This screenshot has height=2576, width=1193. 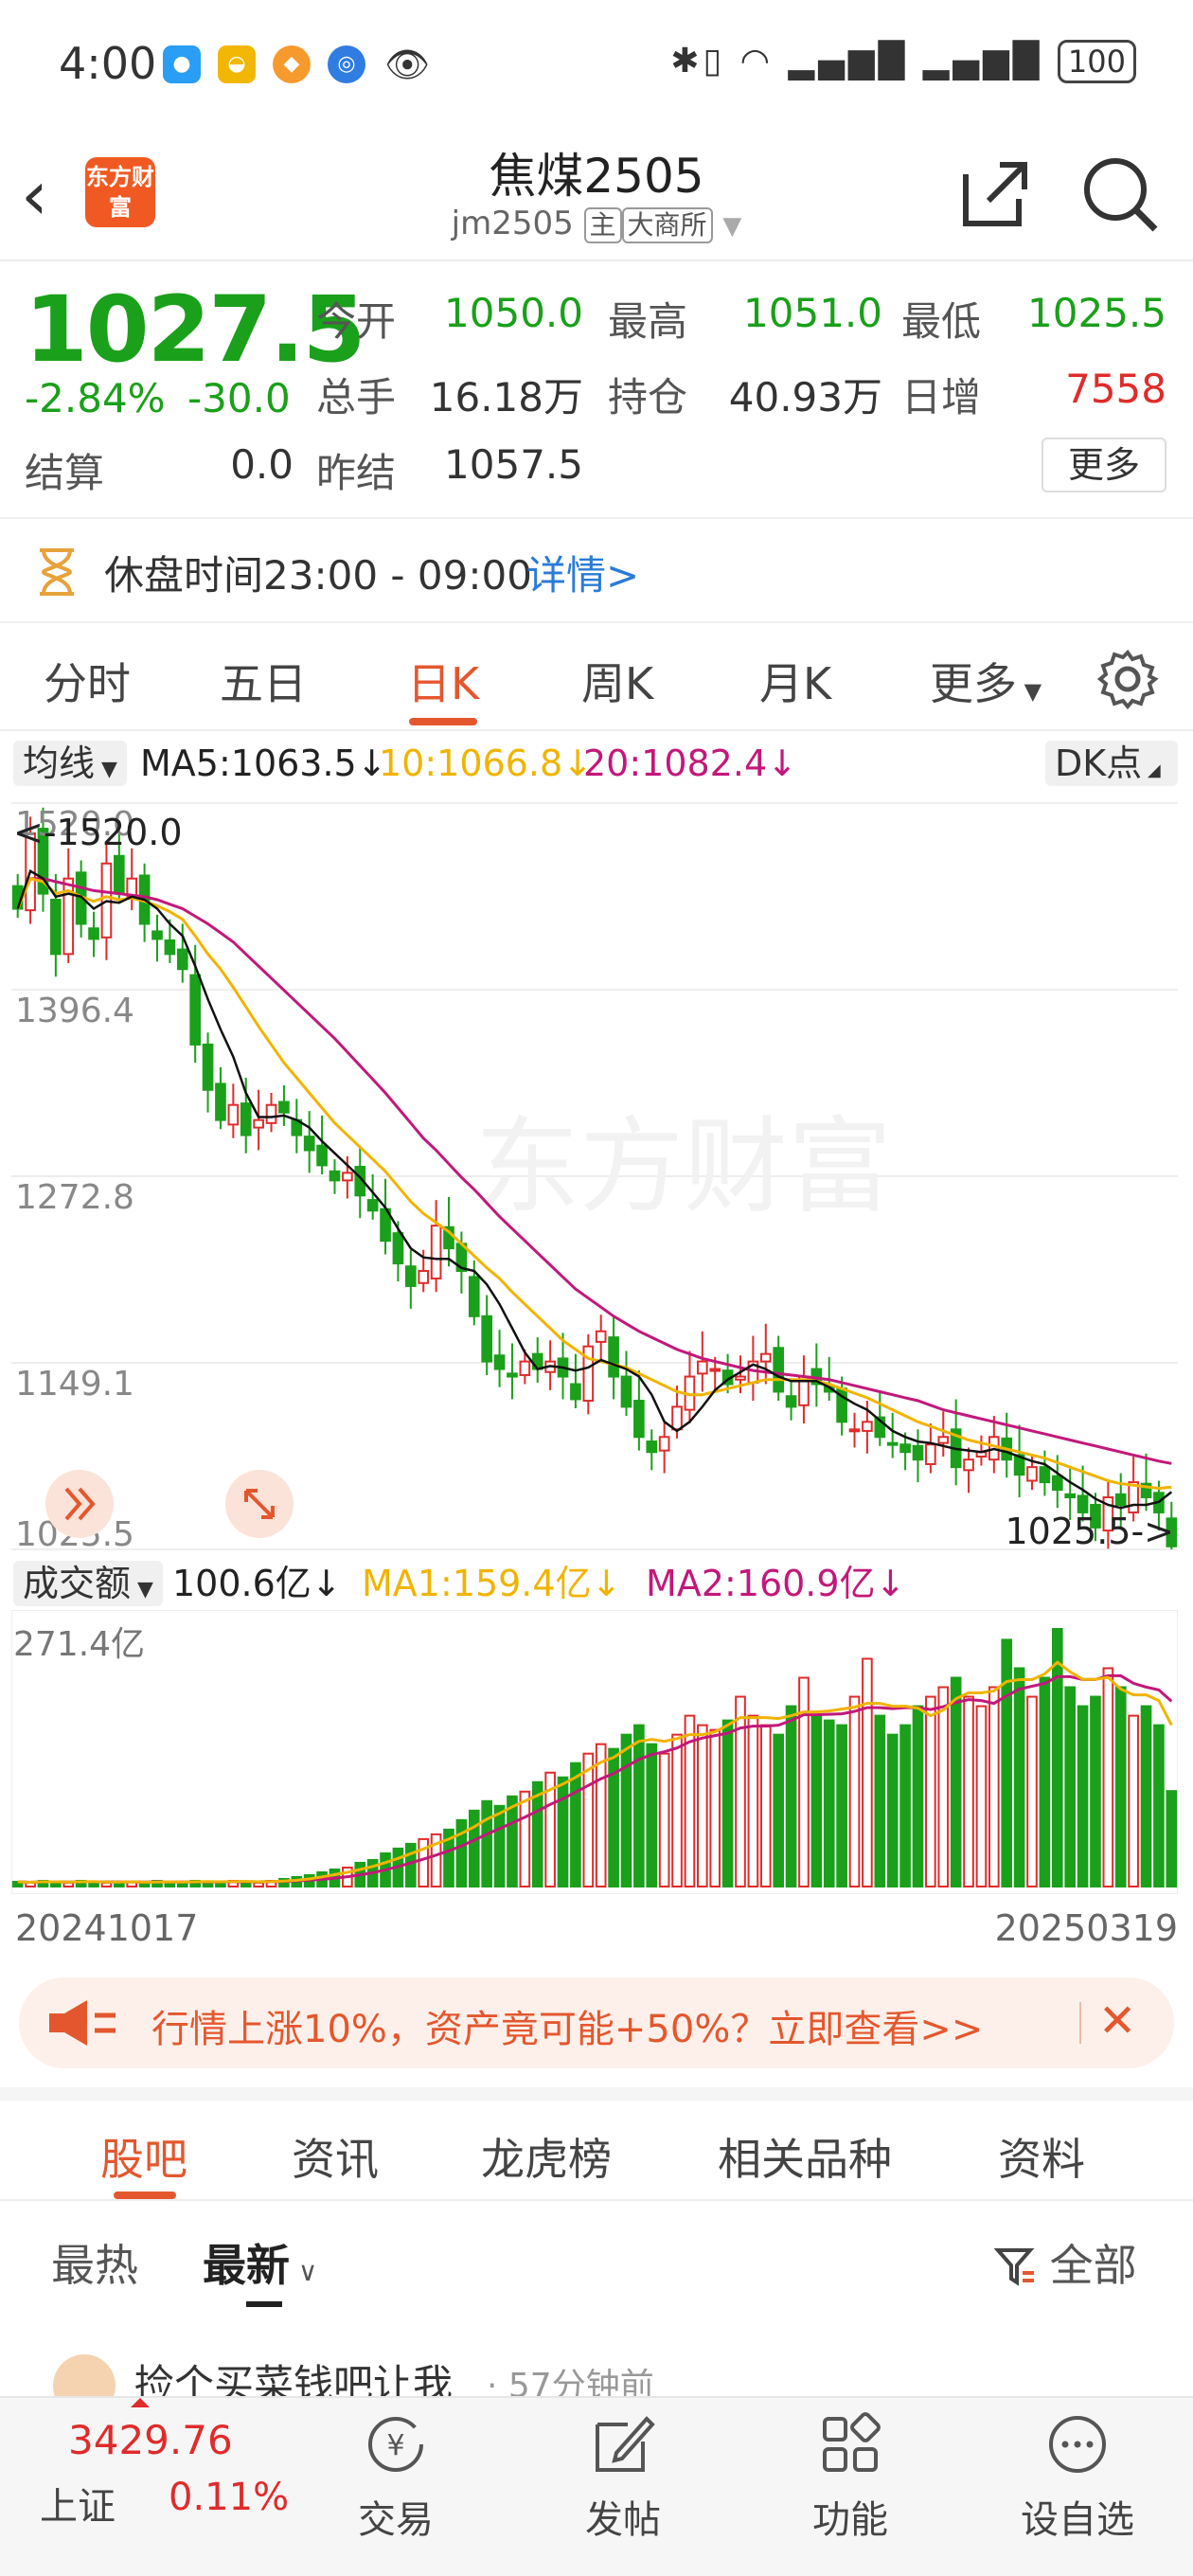 I want to click on gear-icon, so click(x=1127, y=679).